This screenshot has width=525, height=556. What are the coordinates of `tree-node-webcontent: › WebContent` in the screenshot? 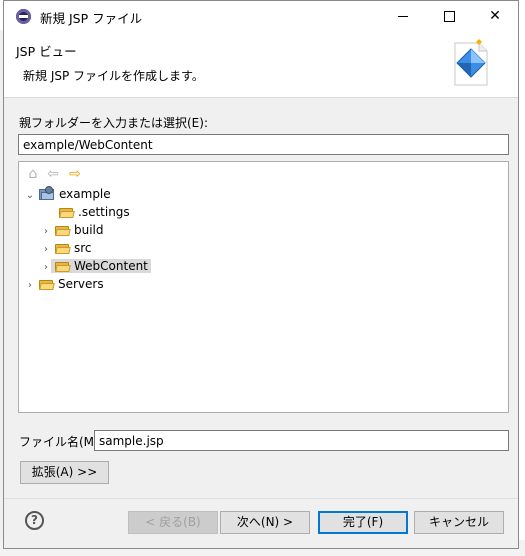 It's located at (96, 266).